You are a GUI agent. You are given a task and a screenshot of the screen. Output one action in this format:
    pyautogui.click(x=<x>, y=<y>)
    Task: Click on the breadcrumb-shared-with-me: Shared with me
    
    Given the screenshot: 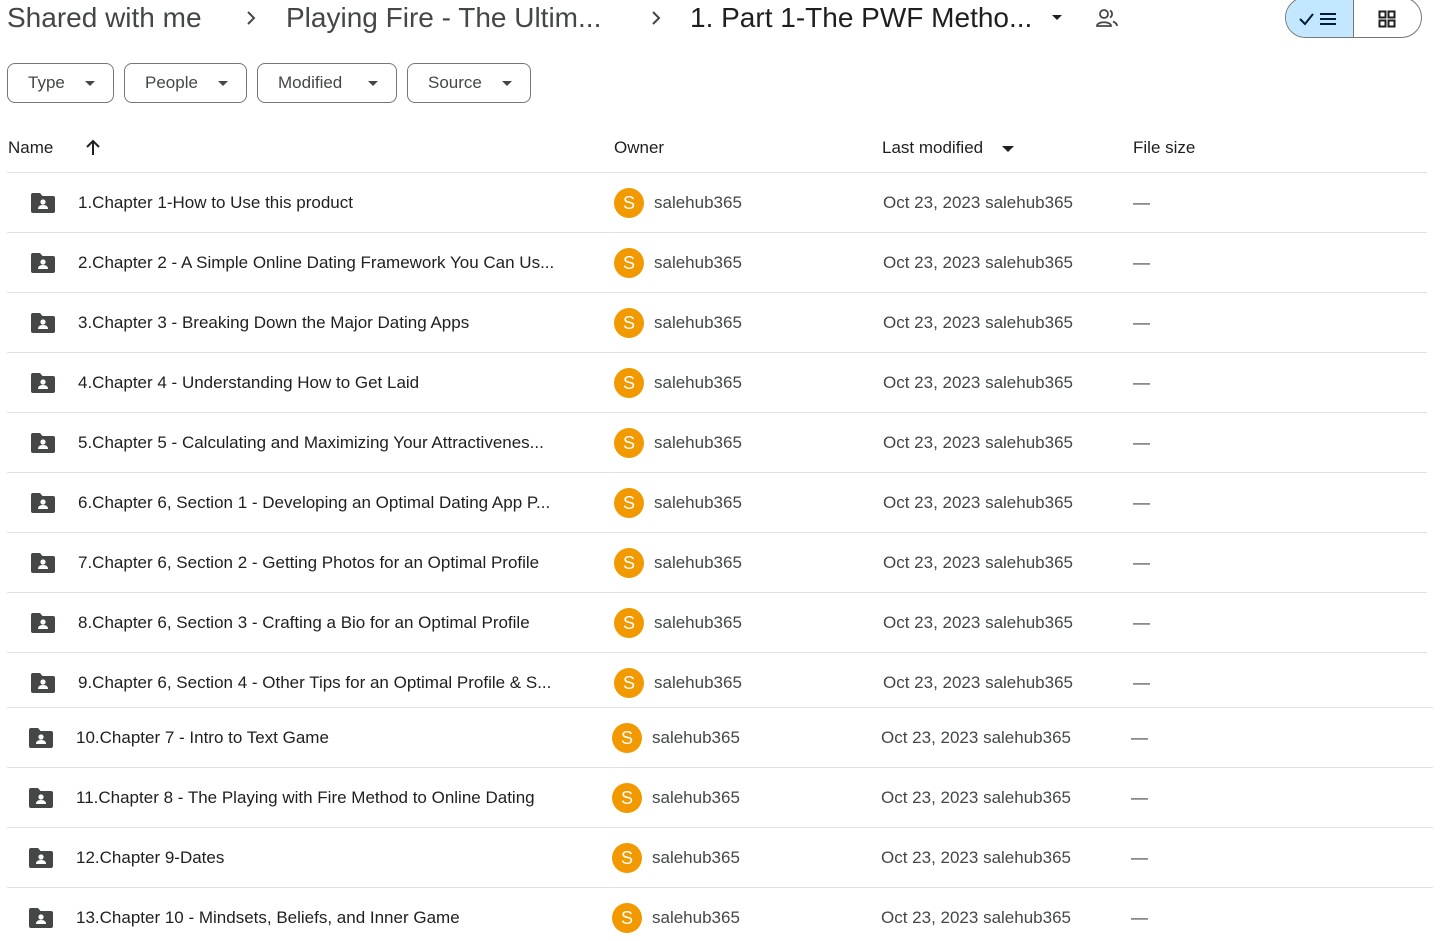 What is the action you would take?
    pyautogui.click(x=104, y=18)
    